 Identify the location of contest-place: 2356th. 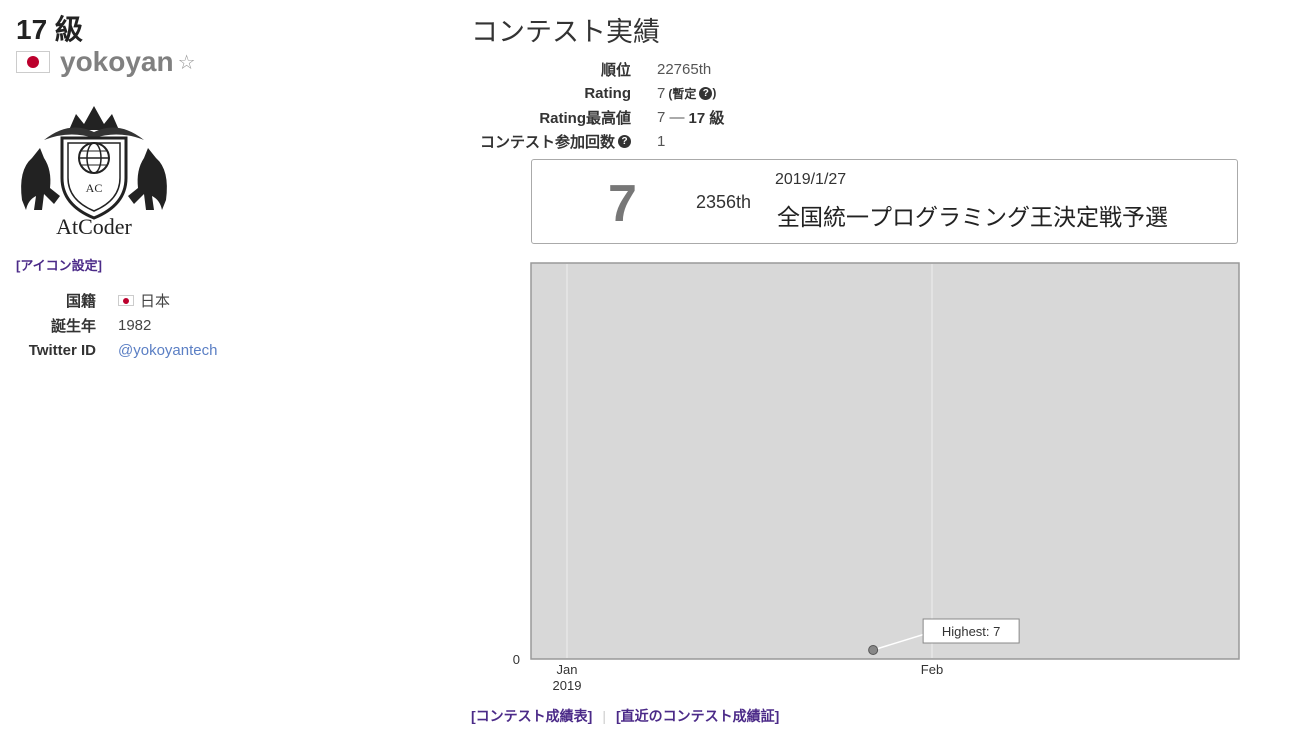
(724, 202).